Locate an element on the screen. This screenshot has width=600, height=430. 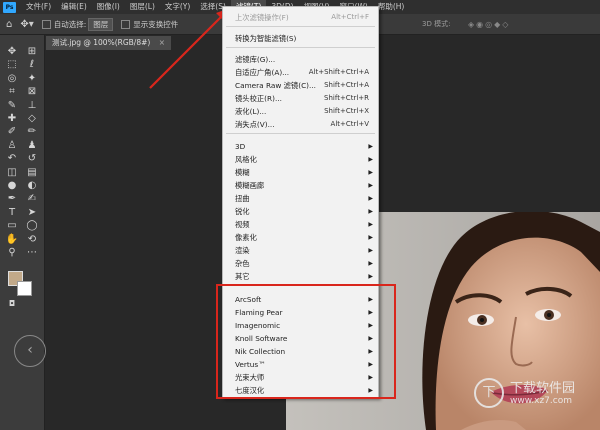
menu-plugin-5: 液化(L)... Shift+Ctrl+X is located at coordinates (300, 111).